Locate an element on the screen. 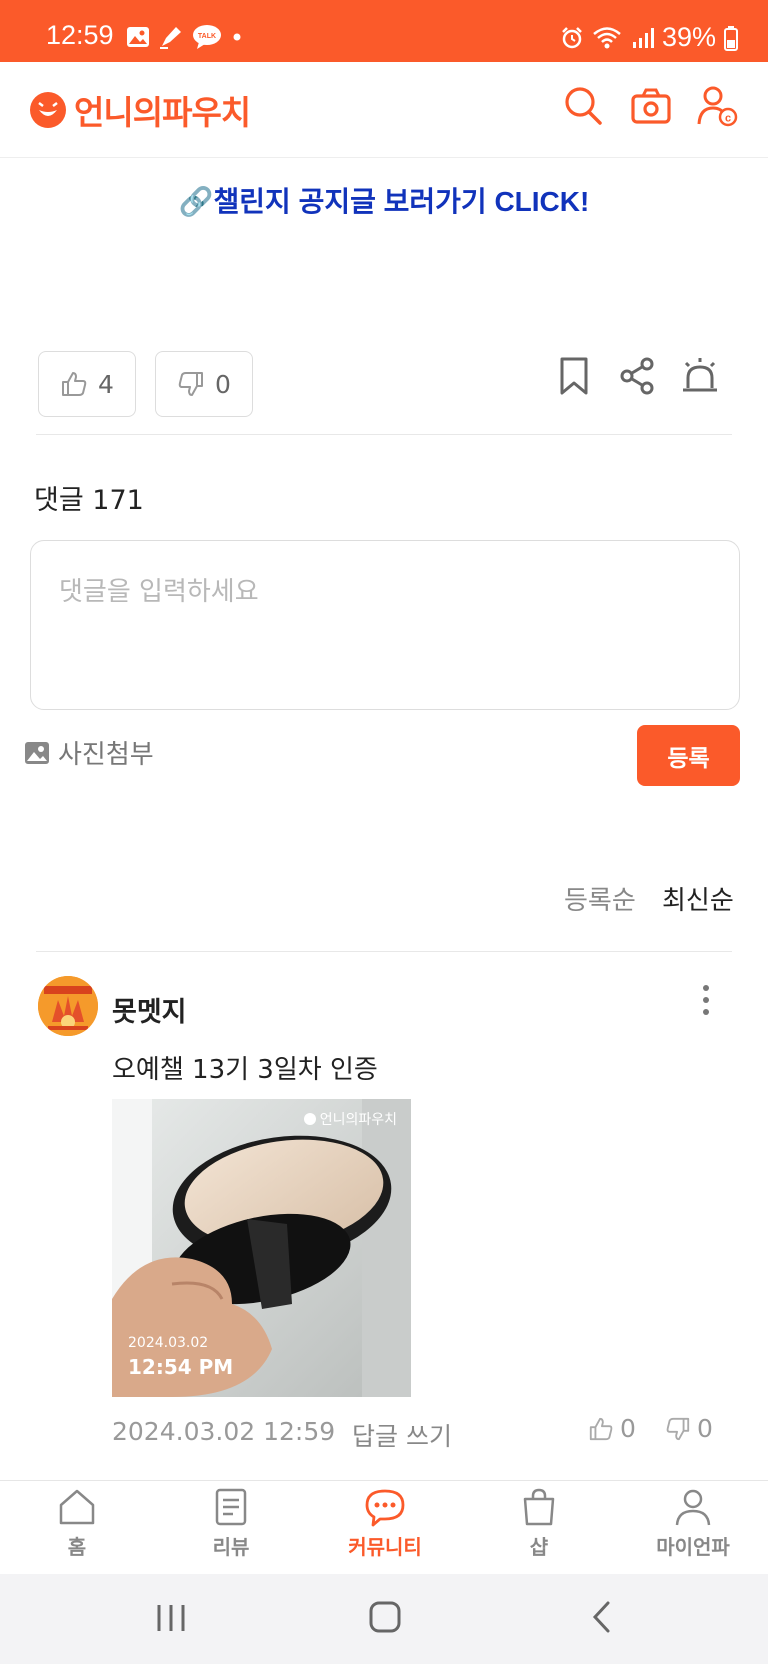  camera-icon is located at coordinates (651, 106).